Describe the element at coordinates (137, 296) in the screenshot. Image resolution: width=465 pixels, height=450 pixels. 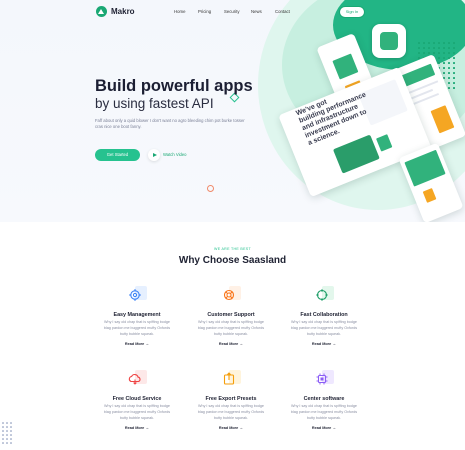
I see `gear-icon` at that location.